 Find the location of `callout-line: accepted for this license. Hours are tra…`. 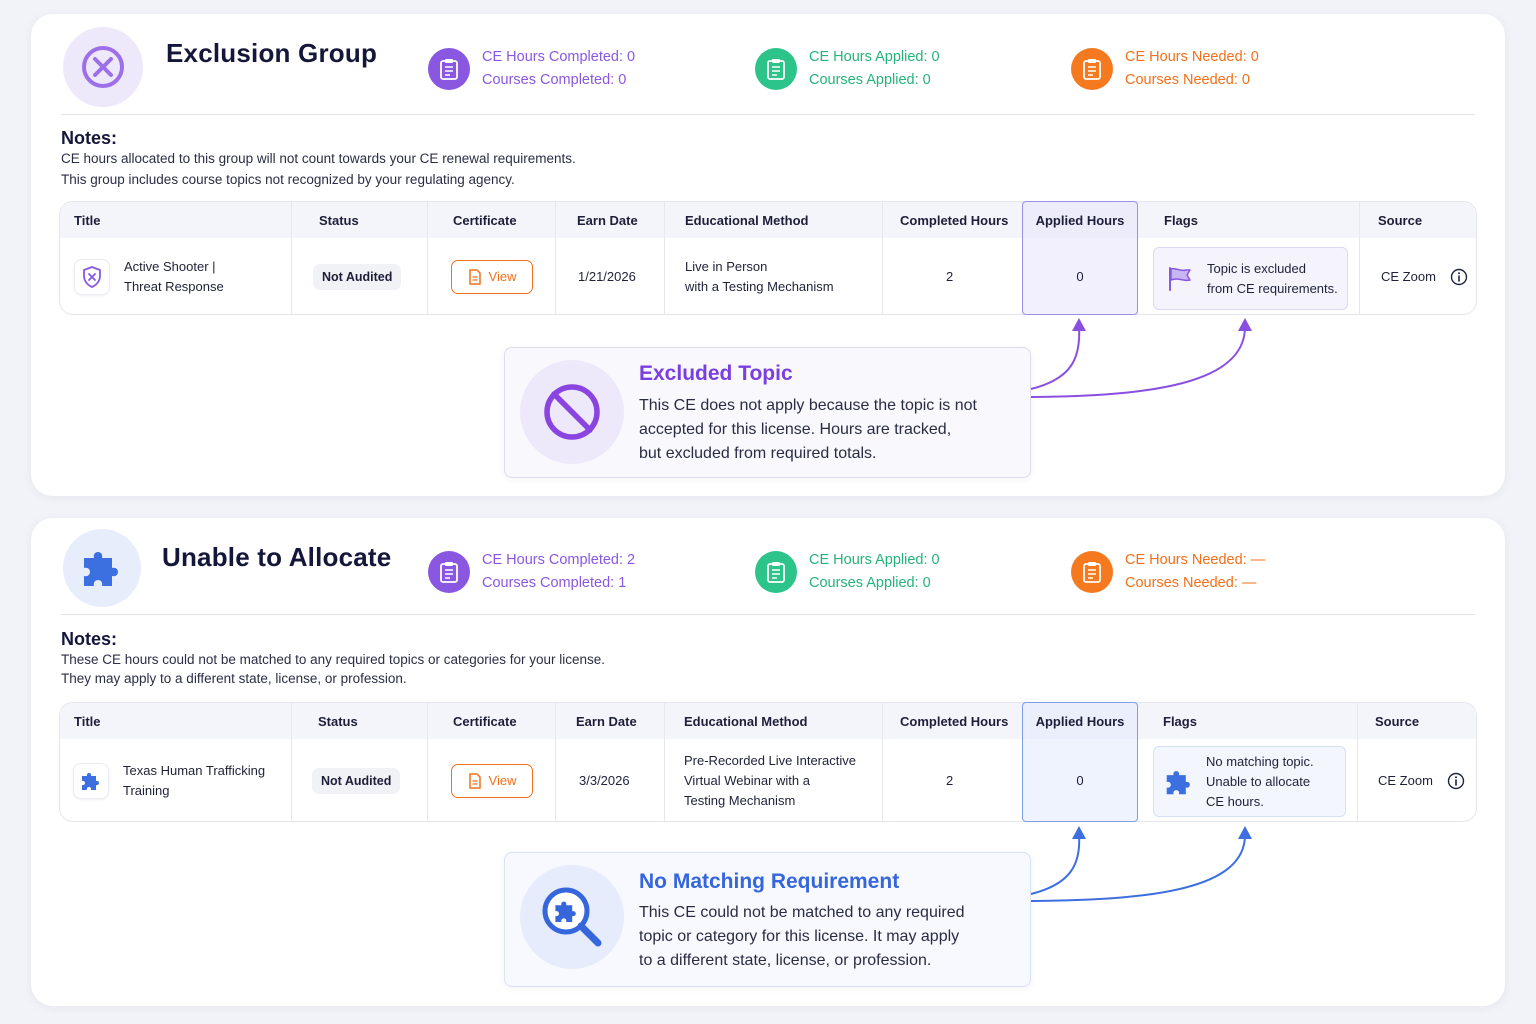

callout-line: accepted for this license. Hours are tra… is located at coordinates (795, 429).